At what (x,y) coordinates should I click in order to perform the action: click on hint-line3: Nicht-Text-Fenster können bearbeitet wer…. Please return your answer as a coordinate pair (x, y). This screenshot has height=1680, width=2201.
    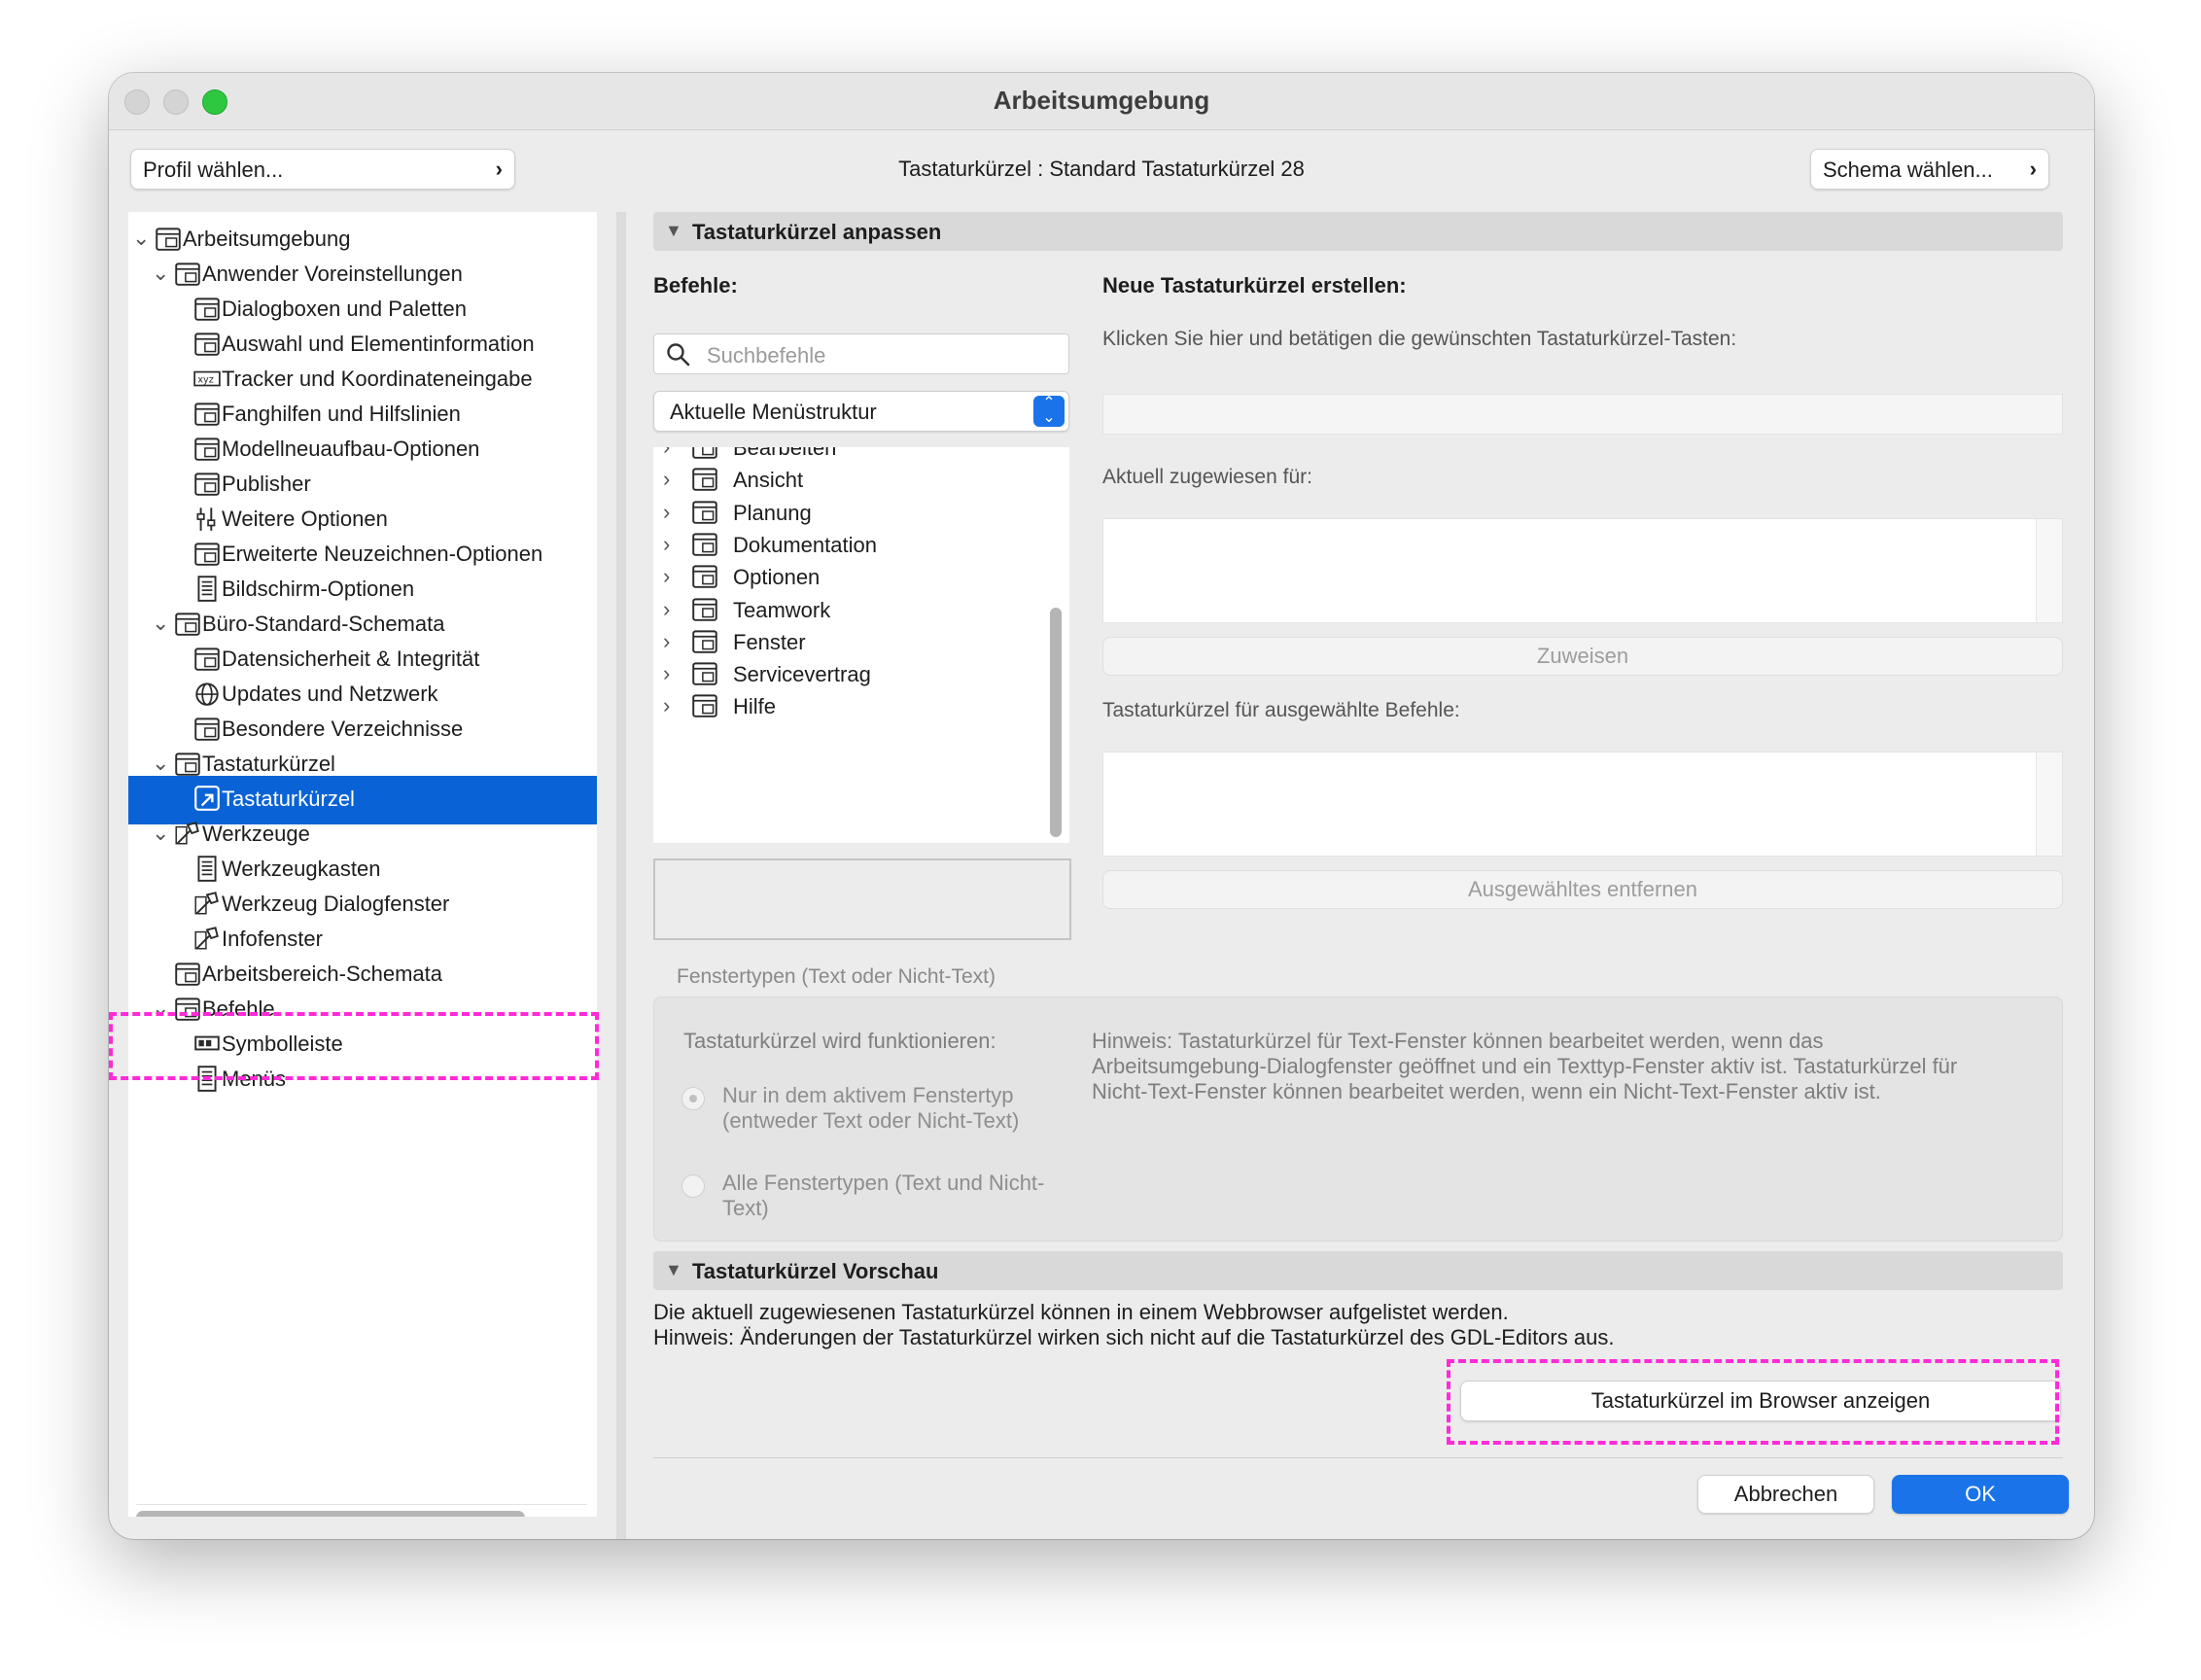
    Looking at the image, I should click on (1487, 1091).